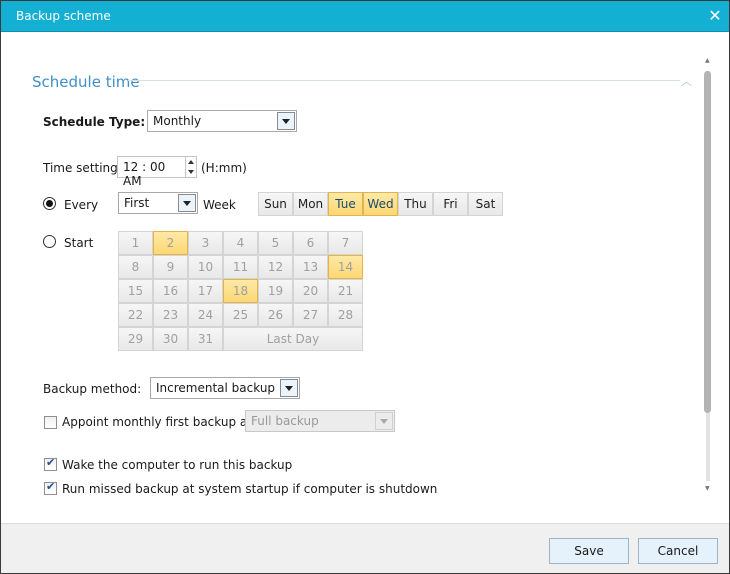 The width and height of the screenshot is (730, 574). What do you see at coordinates (50, 463) in the screenshot?
I see `wake-checkbox` at bounding box center [50, 463].